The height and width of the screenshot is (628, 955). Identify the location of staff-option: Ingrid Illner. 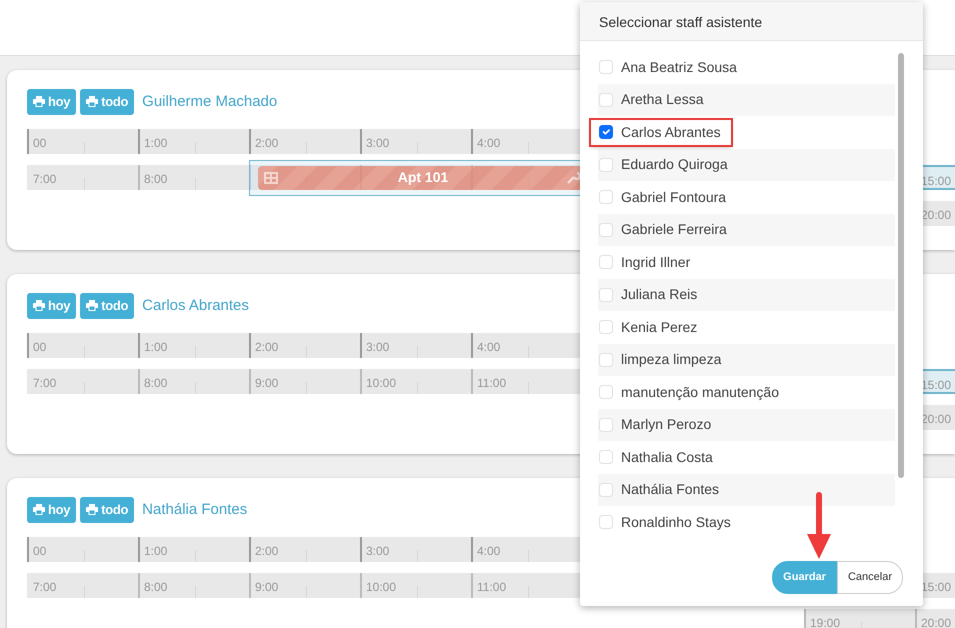
(660, 262).